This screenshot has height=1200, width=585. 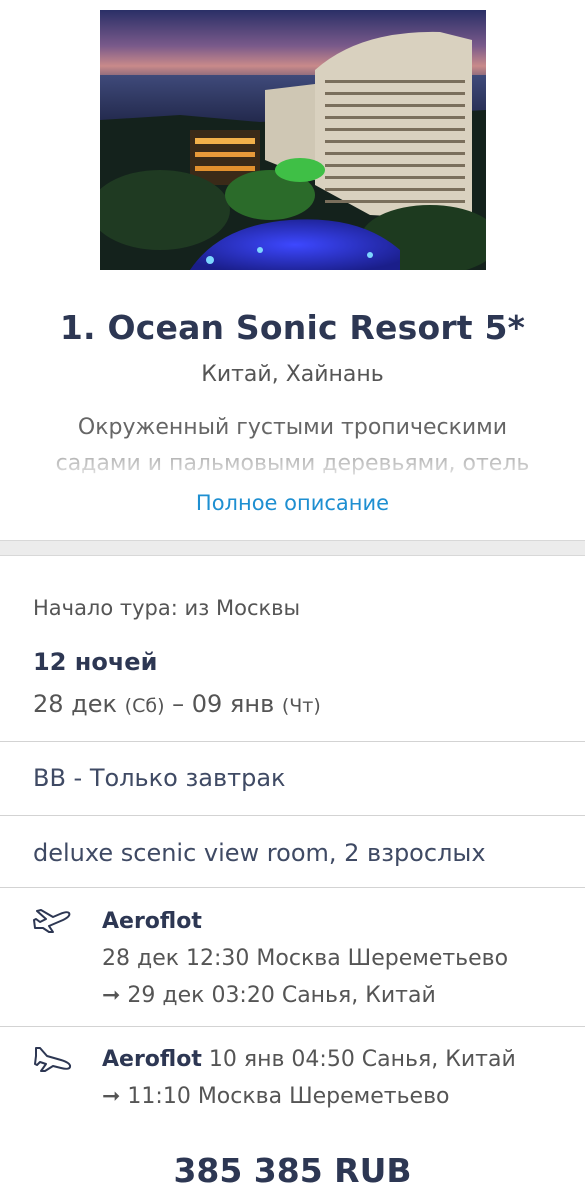 I want to click on day-of-week-from: (Сб), so click(x=144, y=706).